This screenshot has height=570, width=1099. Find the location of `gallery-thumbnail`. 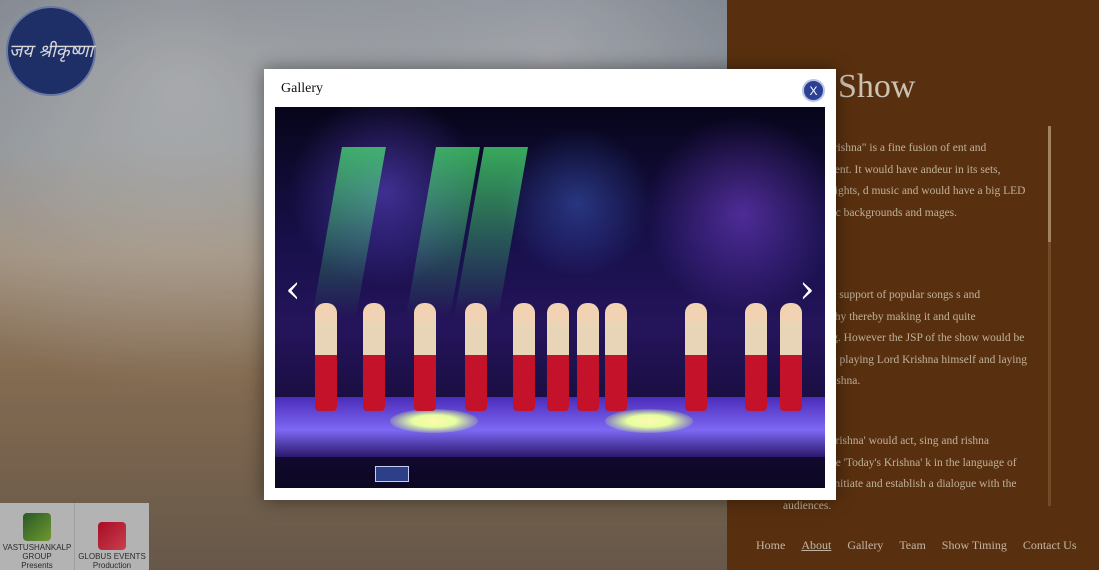

gallery-thumbnail is located at coordinates (392, 474).